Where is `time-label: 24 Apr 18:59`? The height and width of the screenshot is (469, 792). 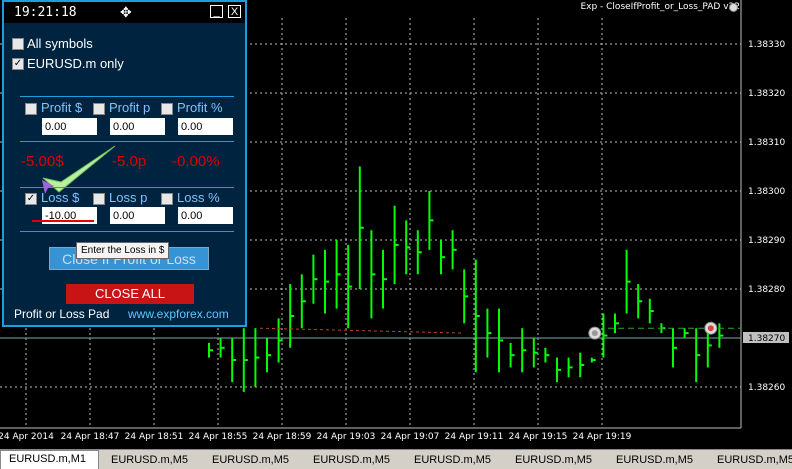
time-label: 24 Apr 18:59 is located at coordinates (282, 437).